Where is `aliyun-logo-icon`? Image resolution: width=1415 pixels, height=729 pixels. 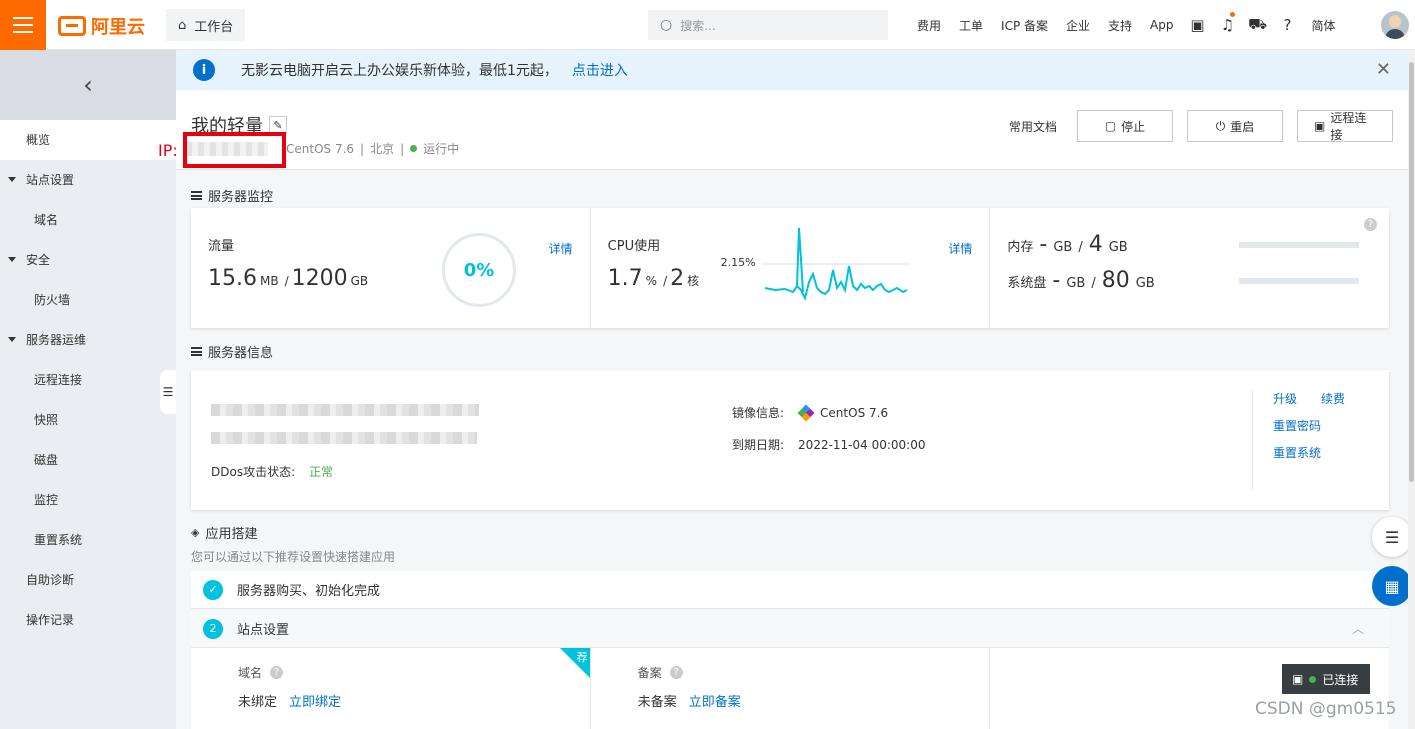 aliyun-logo-icon is located at coordinates (72, 26).